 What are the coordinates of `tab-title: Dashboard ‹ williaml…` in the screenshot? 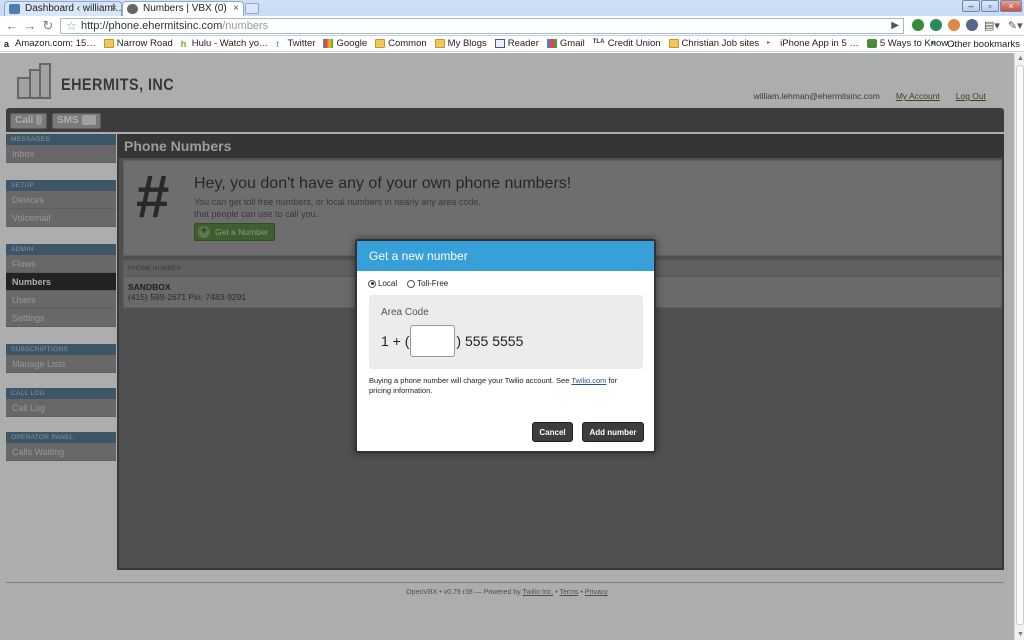 It's located at (73, 8).